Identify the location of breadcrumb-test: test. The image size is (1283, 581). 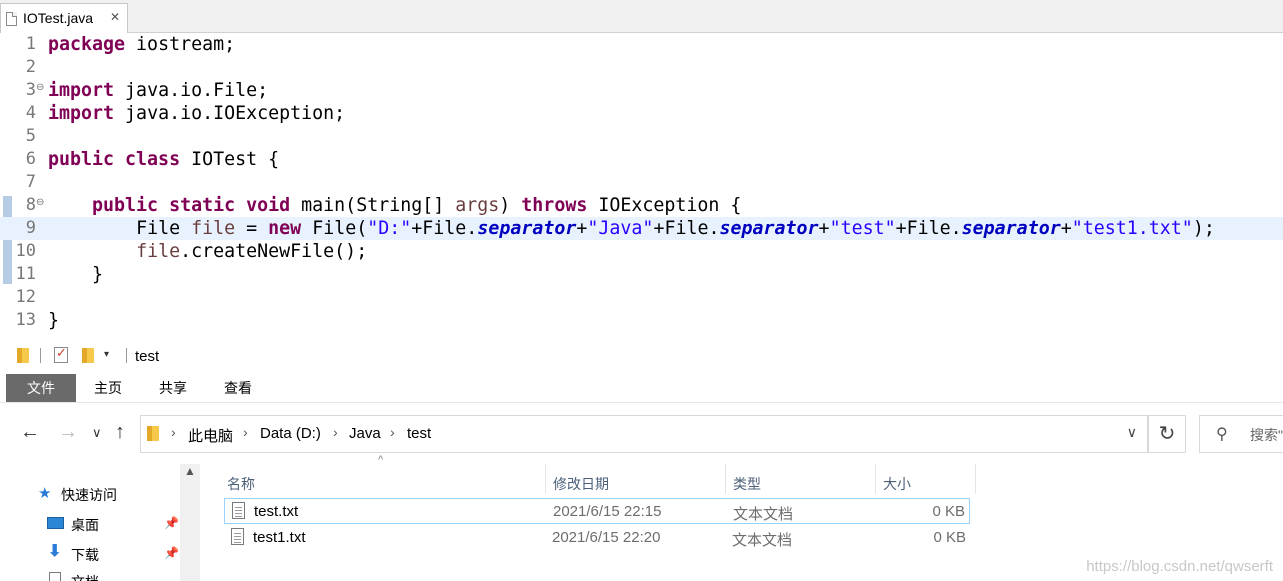
(419, 433).